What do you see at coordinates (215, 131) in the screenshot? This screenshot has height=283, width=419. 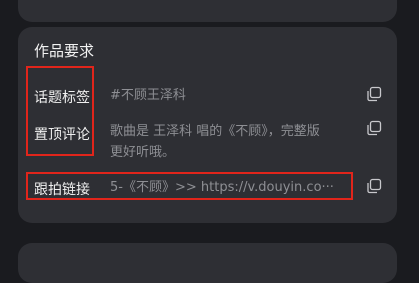 I see `pinned-comment-line-1: 歌曲是 王泽科 唱的《不顾》，完整版` at bounding box center [215, 131].